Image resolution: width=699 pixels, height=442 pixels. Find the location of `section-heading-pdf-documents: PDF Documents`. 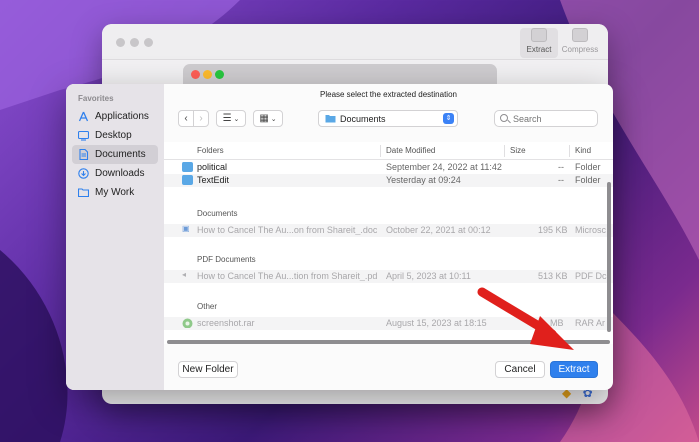

section-heading-pdf-documents: PDF Documents is located at coordinates (226, 259).